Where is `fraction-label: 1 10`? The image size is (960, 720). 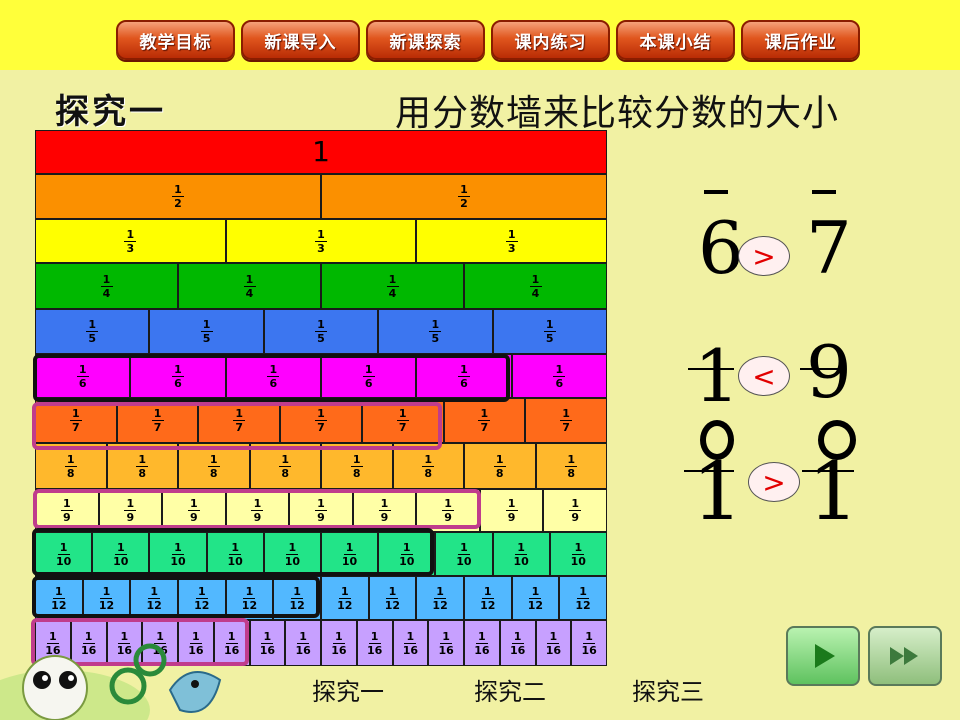
fraction-label: 1 10 is located at coordinates (464, 554).